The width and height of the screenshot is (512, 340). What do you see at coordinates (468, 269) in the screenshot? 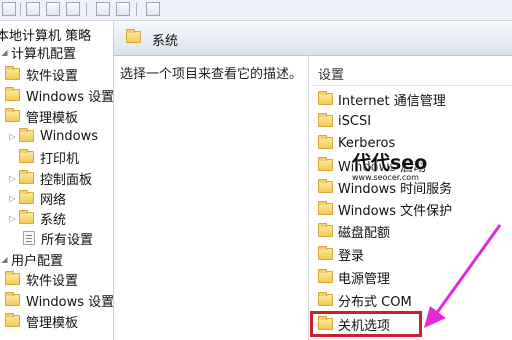
I see `arrow-shaft` at bounding box center [468, 269].